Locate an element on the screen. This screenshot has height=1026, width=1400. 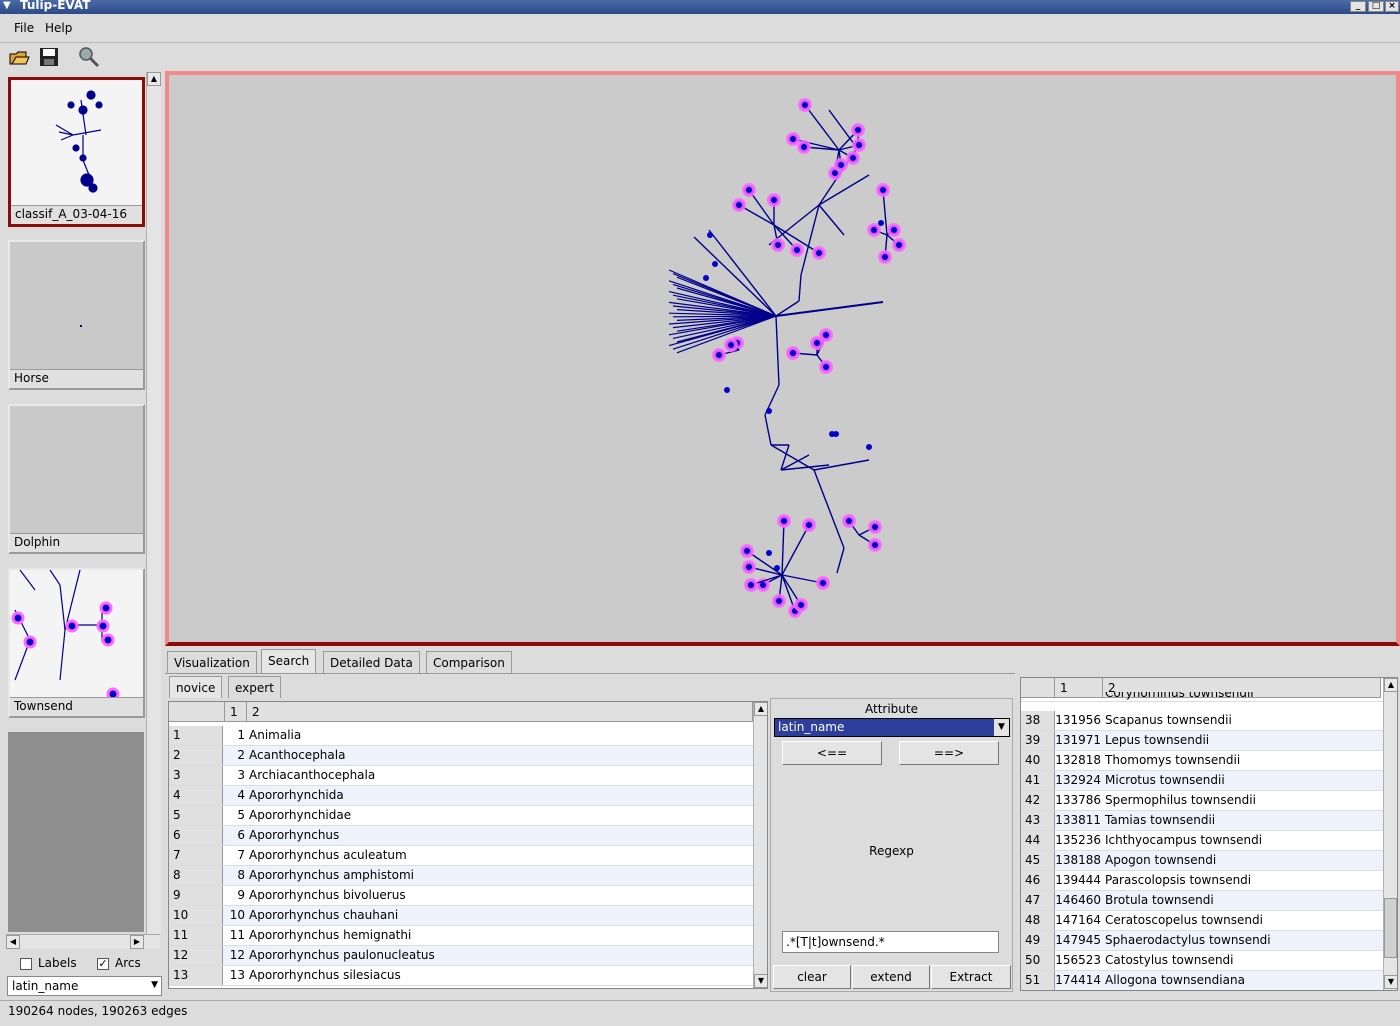
cell-id: 7 is located at coordinates (241, 855).